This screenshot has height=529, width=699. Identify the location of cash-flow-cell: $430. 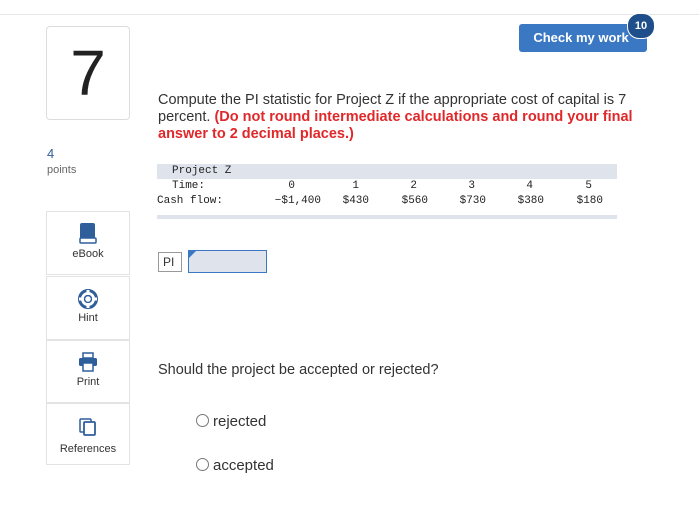
(355, 201).